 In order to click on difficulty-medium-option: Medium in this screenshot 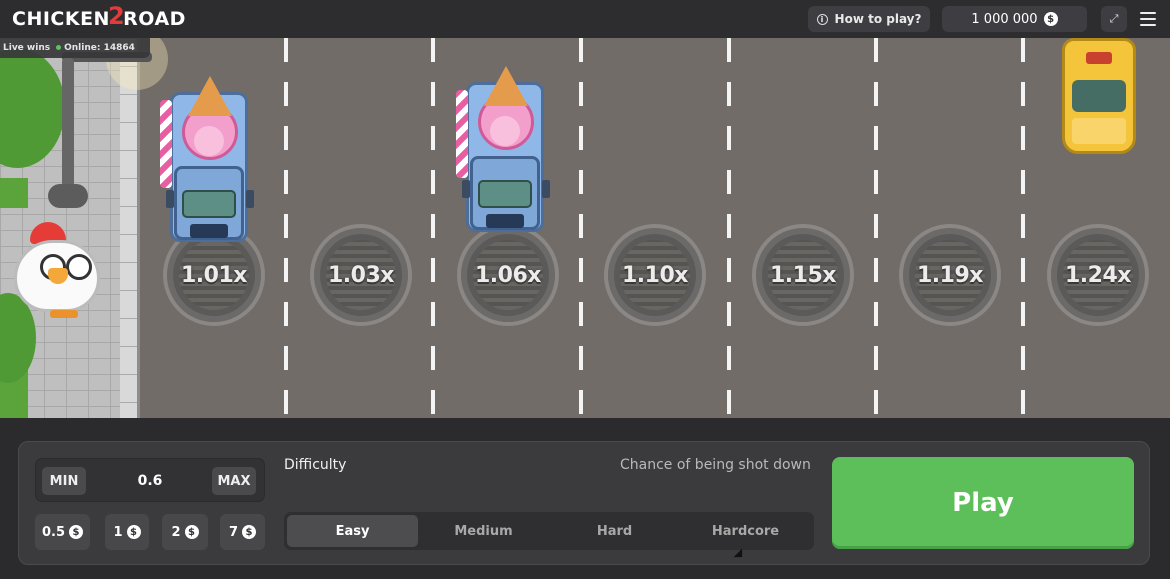, I will do `click(483, 531)`.